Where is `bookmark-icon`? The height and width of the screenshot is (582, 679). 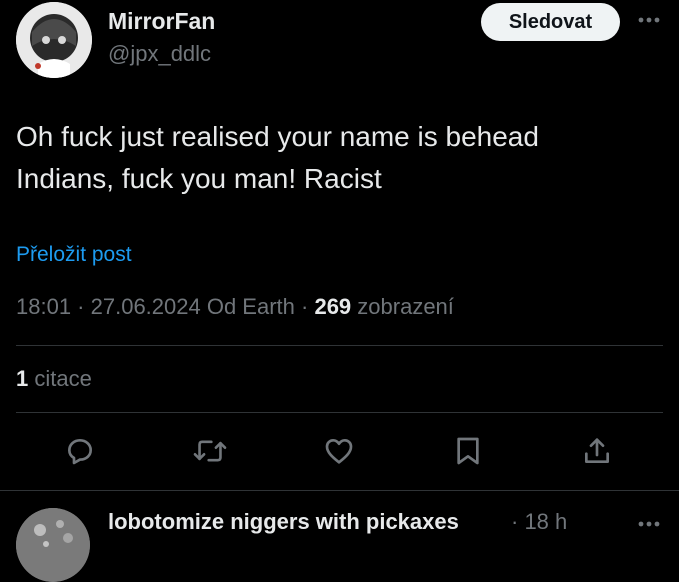 bookmark-icon is located at coordinates (468, 451).